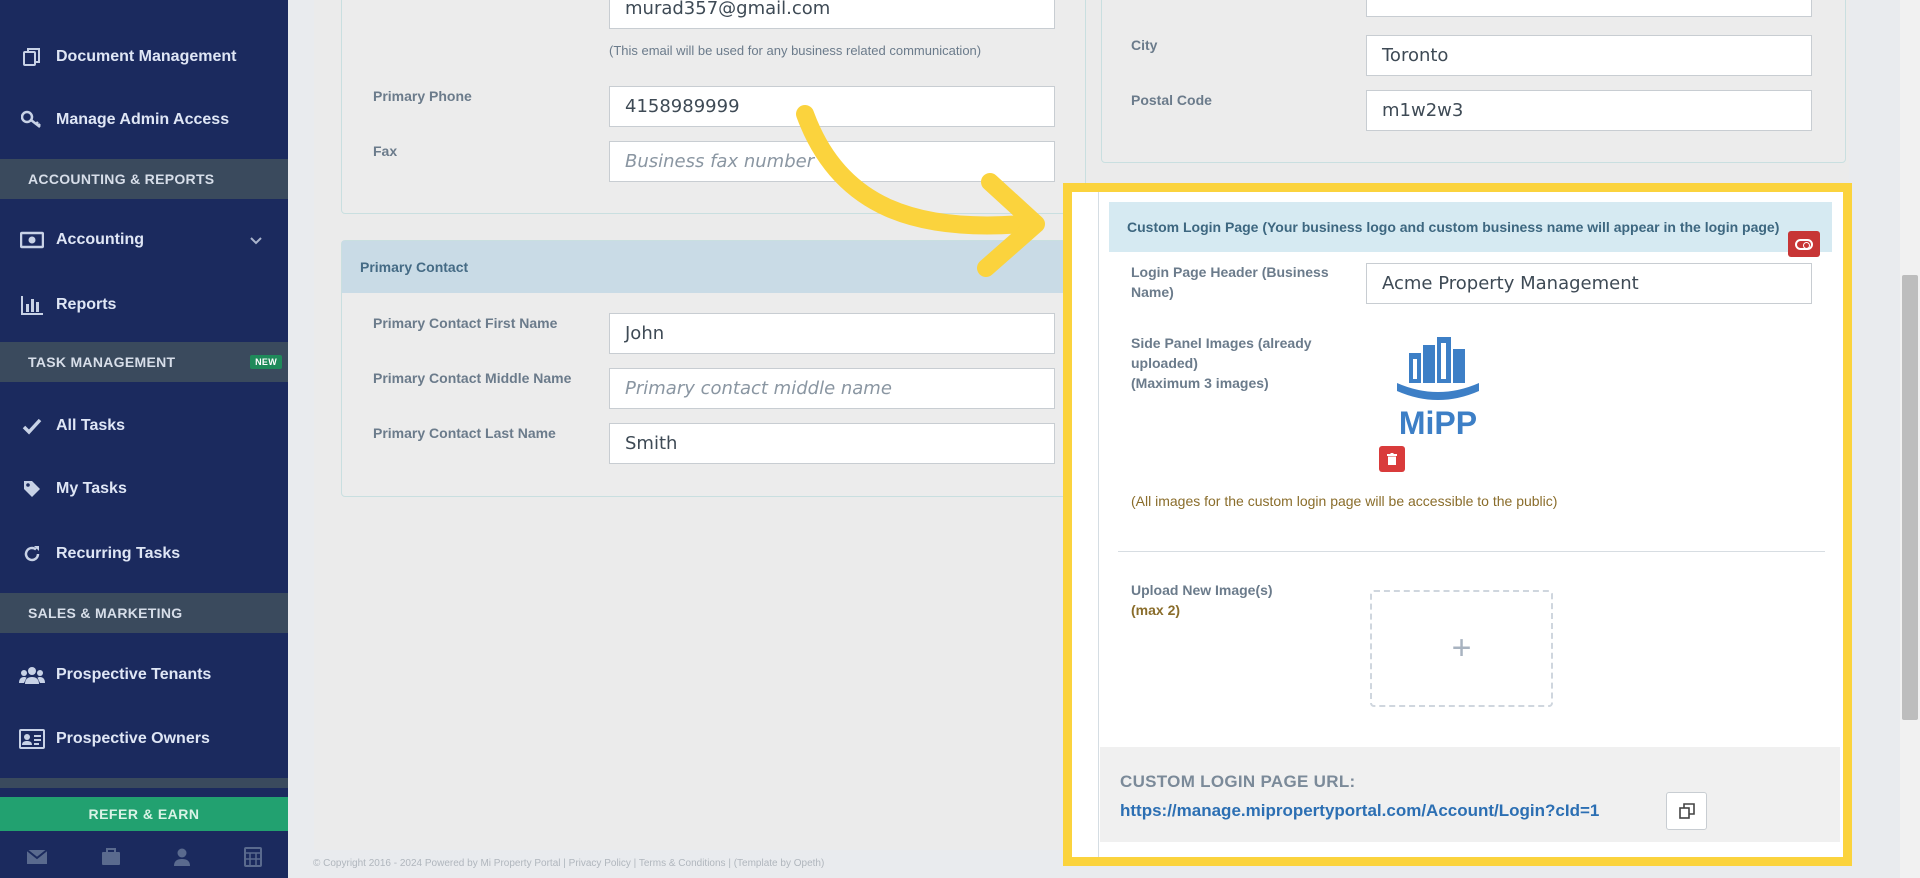 The image size is (1920, 878). Describe the element at coordinates (1415, 55) in the screenshot. I see `city-value: Toronto` at that location.